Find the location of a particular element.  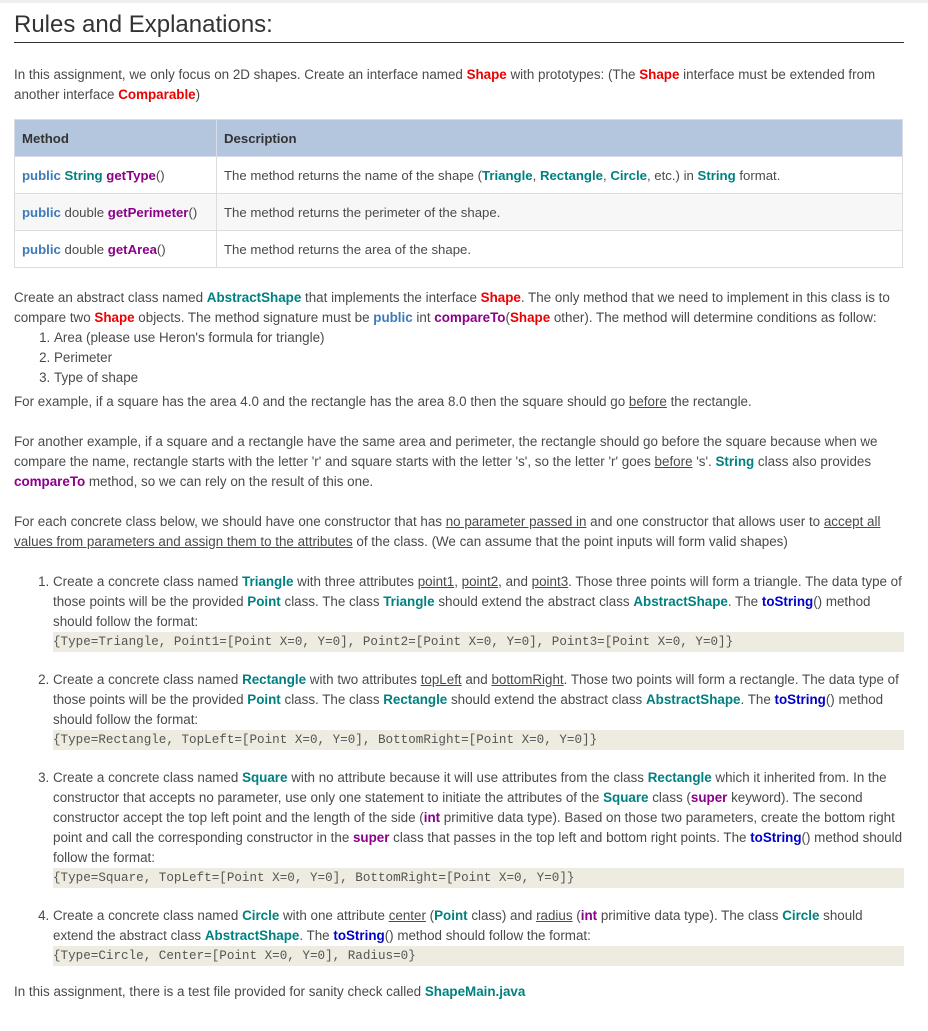

method-name: getArea is located at coordinates (132, 249).